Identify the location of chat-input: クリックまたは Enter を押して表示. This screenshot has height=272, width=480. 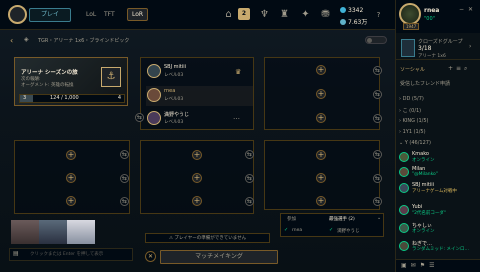
(71, 254).